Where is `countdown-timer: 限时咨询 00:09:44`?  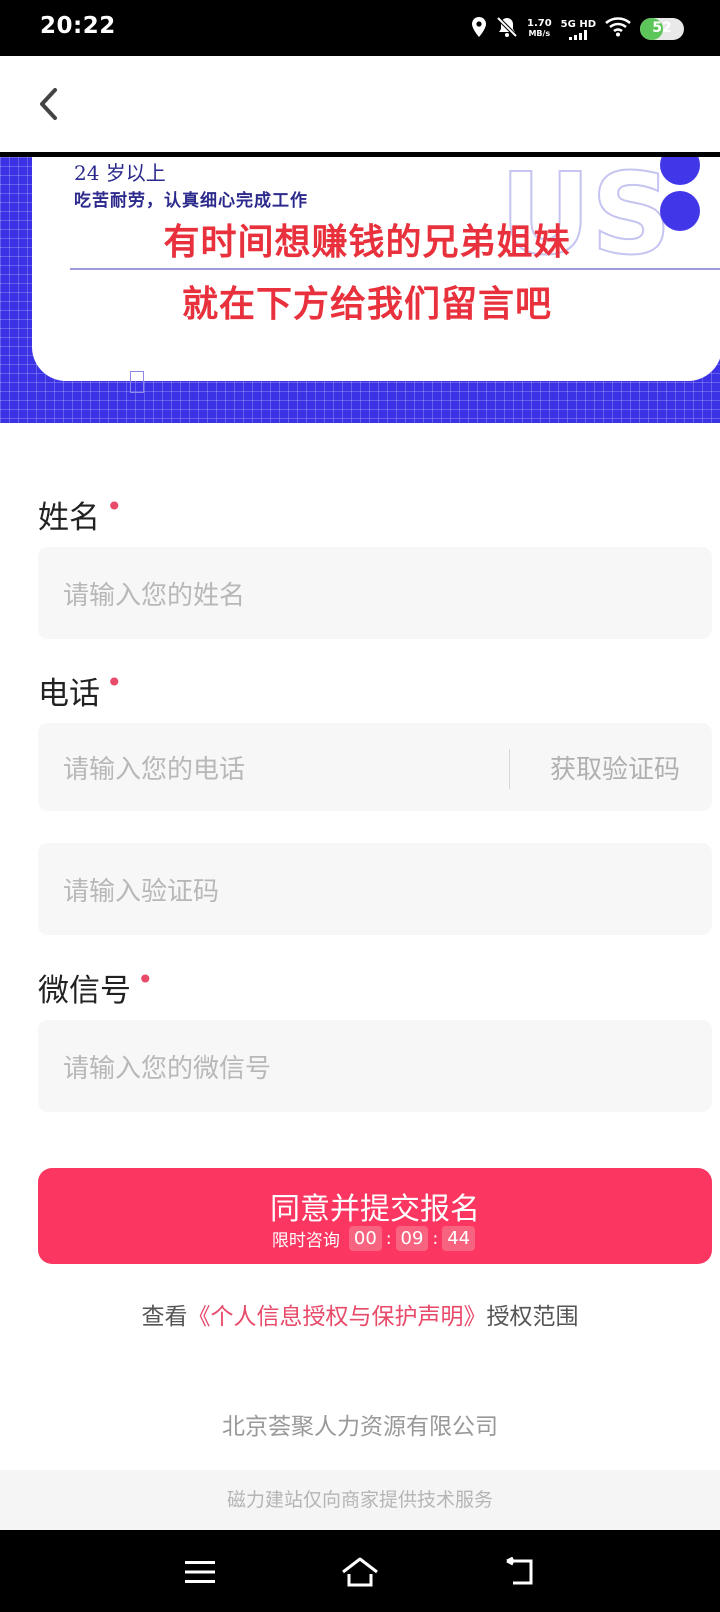
countdown-timer: 限时咨询 00:09:44 is located at coordinates (375, 1238).